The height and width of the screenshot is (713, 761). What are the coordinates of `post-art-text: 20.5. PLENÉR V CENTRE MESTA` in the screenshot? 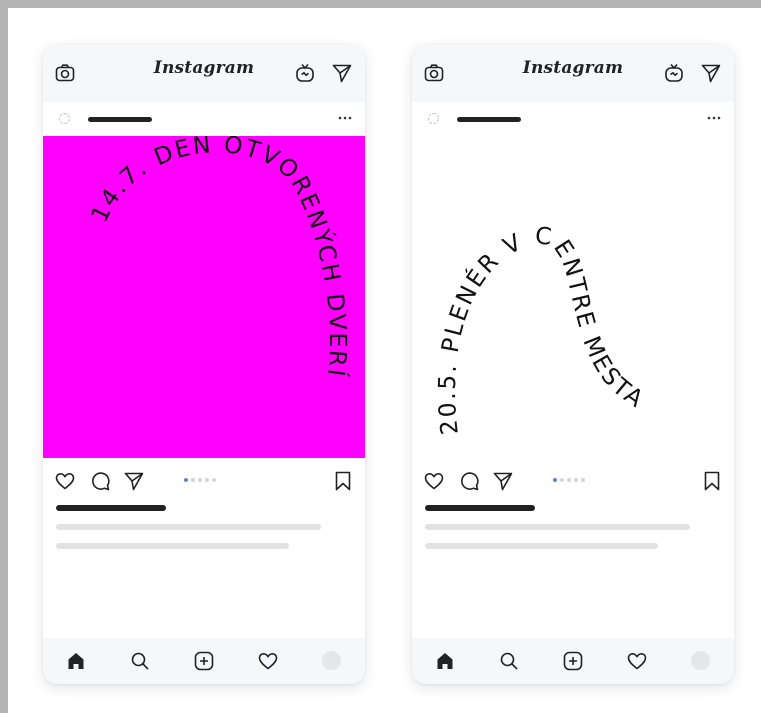 It's located at (541, 328).